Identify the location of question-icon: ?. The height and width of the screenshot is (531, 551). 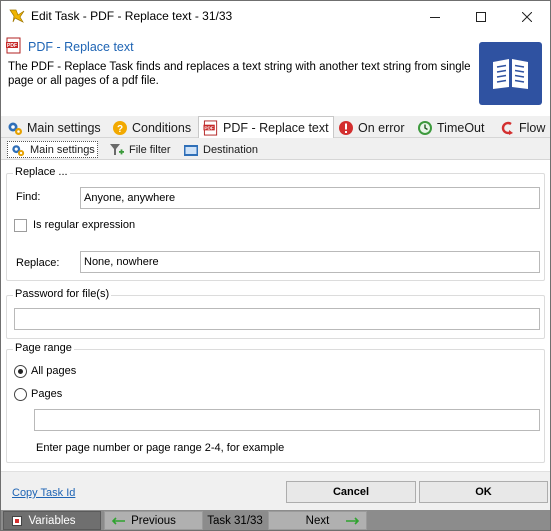
(120, 128).